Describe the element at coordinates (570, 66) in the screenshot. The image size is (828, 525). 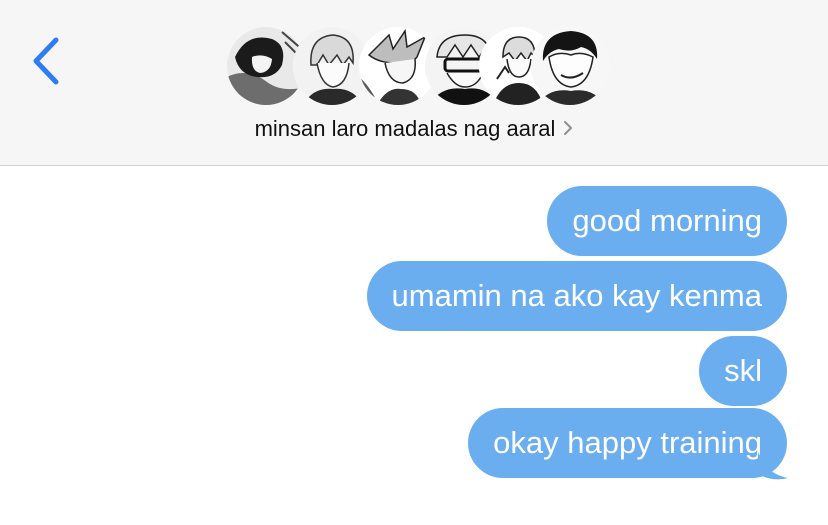
I see `avatar` at that location.